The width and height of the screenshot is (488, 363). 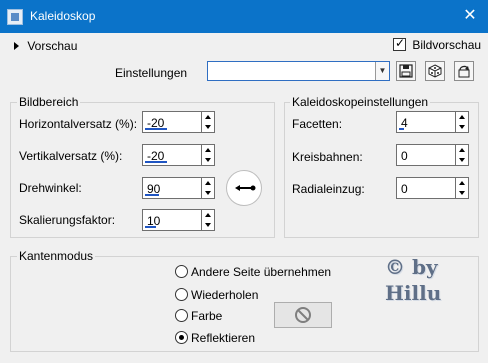 I want to click on facetten-label: Facetten:, so click(x=317, y=124).